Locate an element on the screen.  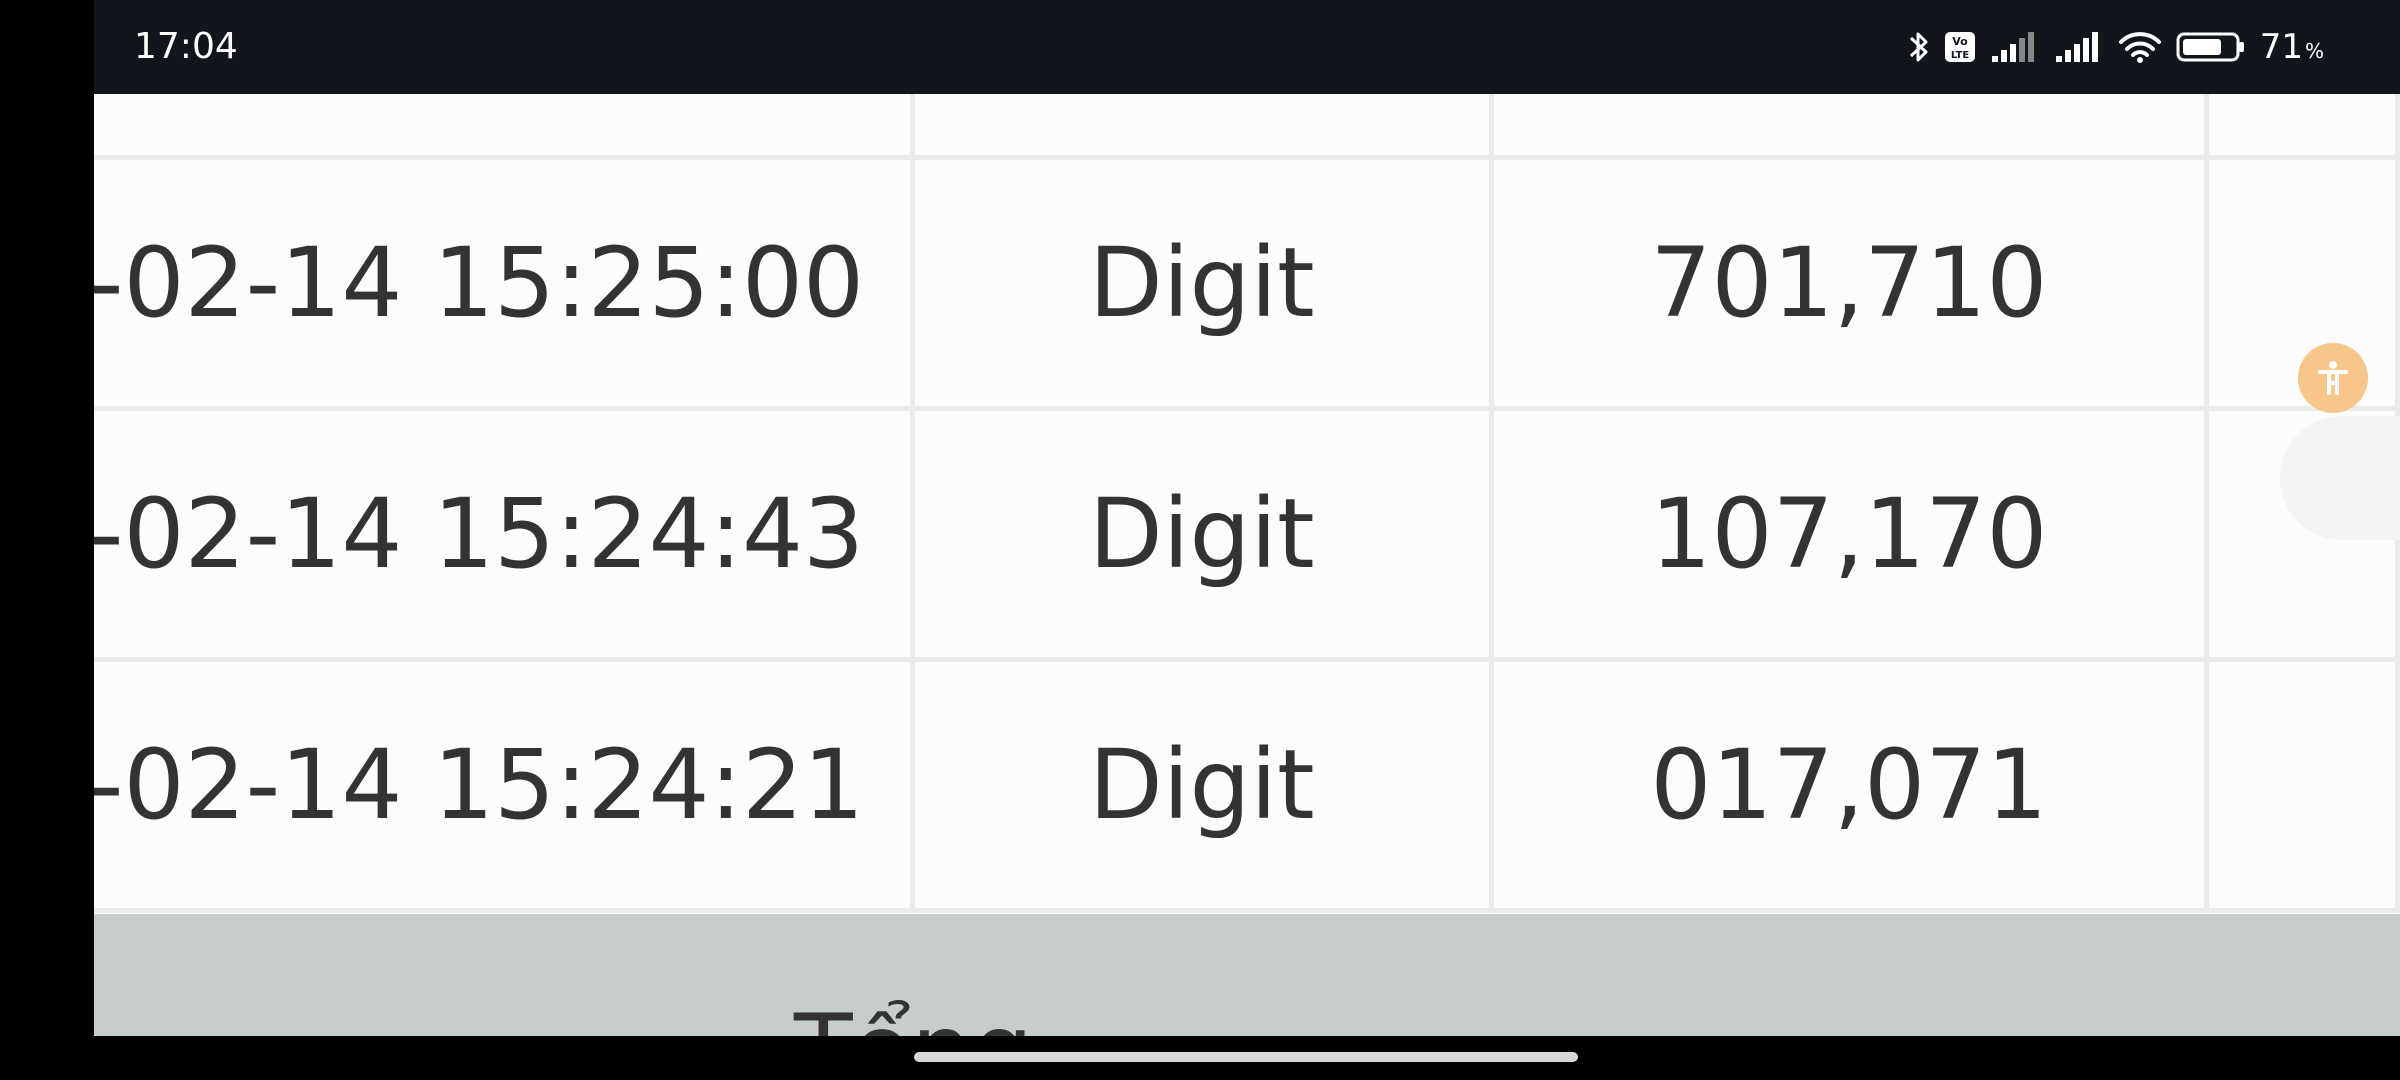
cell-type is located at coordinates (1201, 127).